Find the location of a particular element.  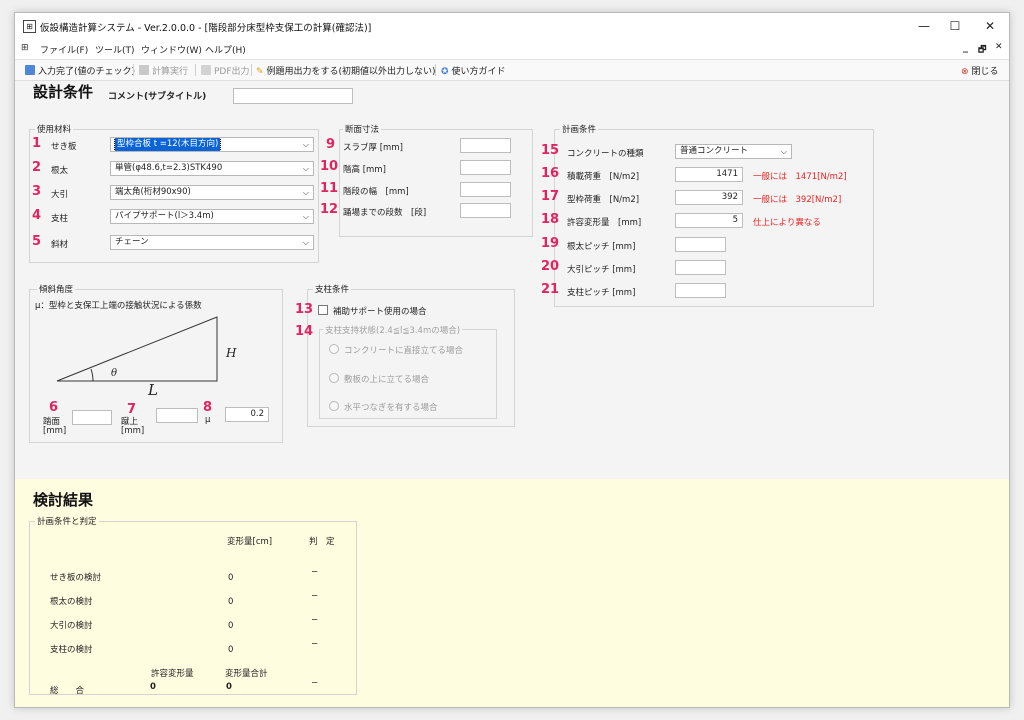

design-heading: 設計条件 is located at coordinates (63, 92).